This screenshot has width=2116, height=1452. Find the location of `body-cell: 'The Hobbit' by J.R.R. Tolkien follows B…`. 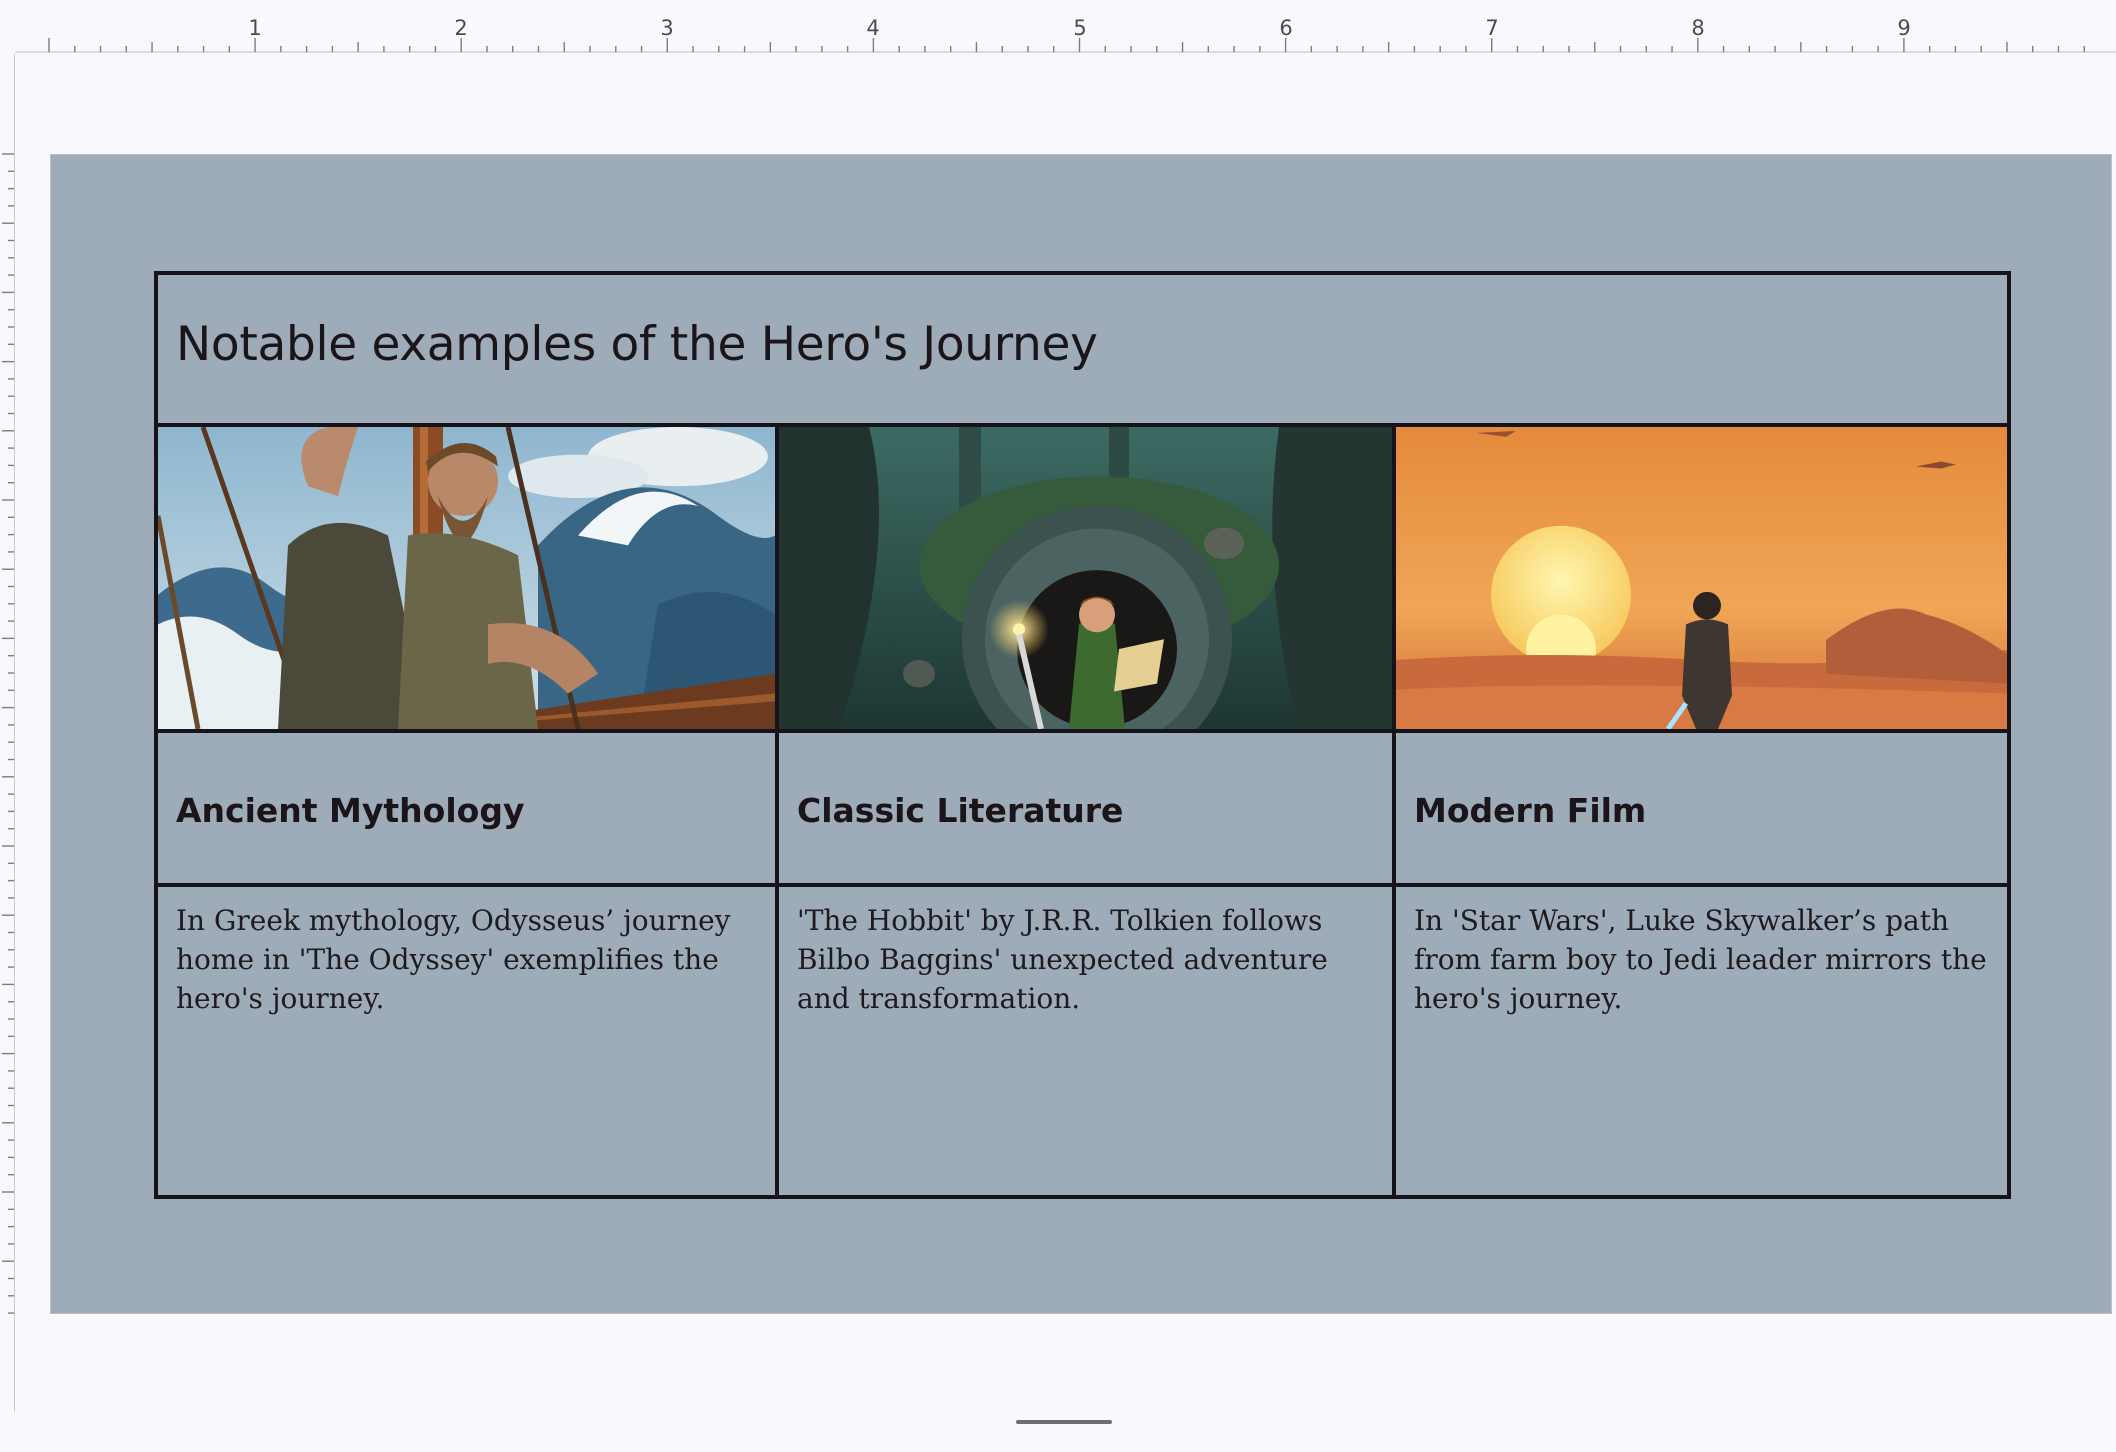

body-cell: 'The Hobbit' by J.R.R. Tolkien follows B… is located at coordinates (1085, 1043).